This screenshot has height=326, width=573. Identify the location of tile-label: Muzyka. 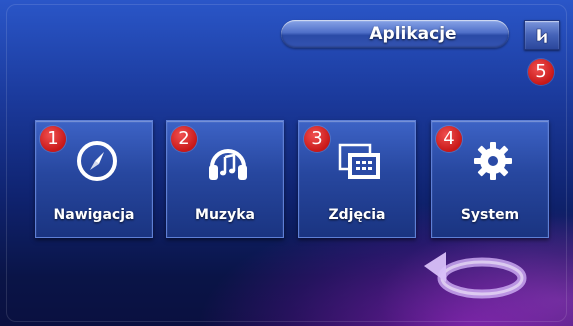
(225, 215).